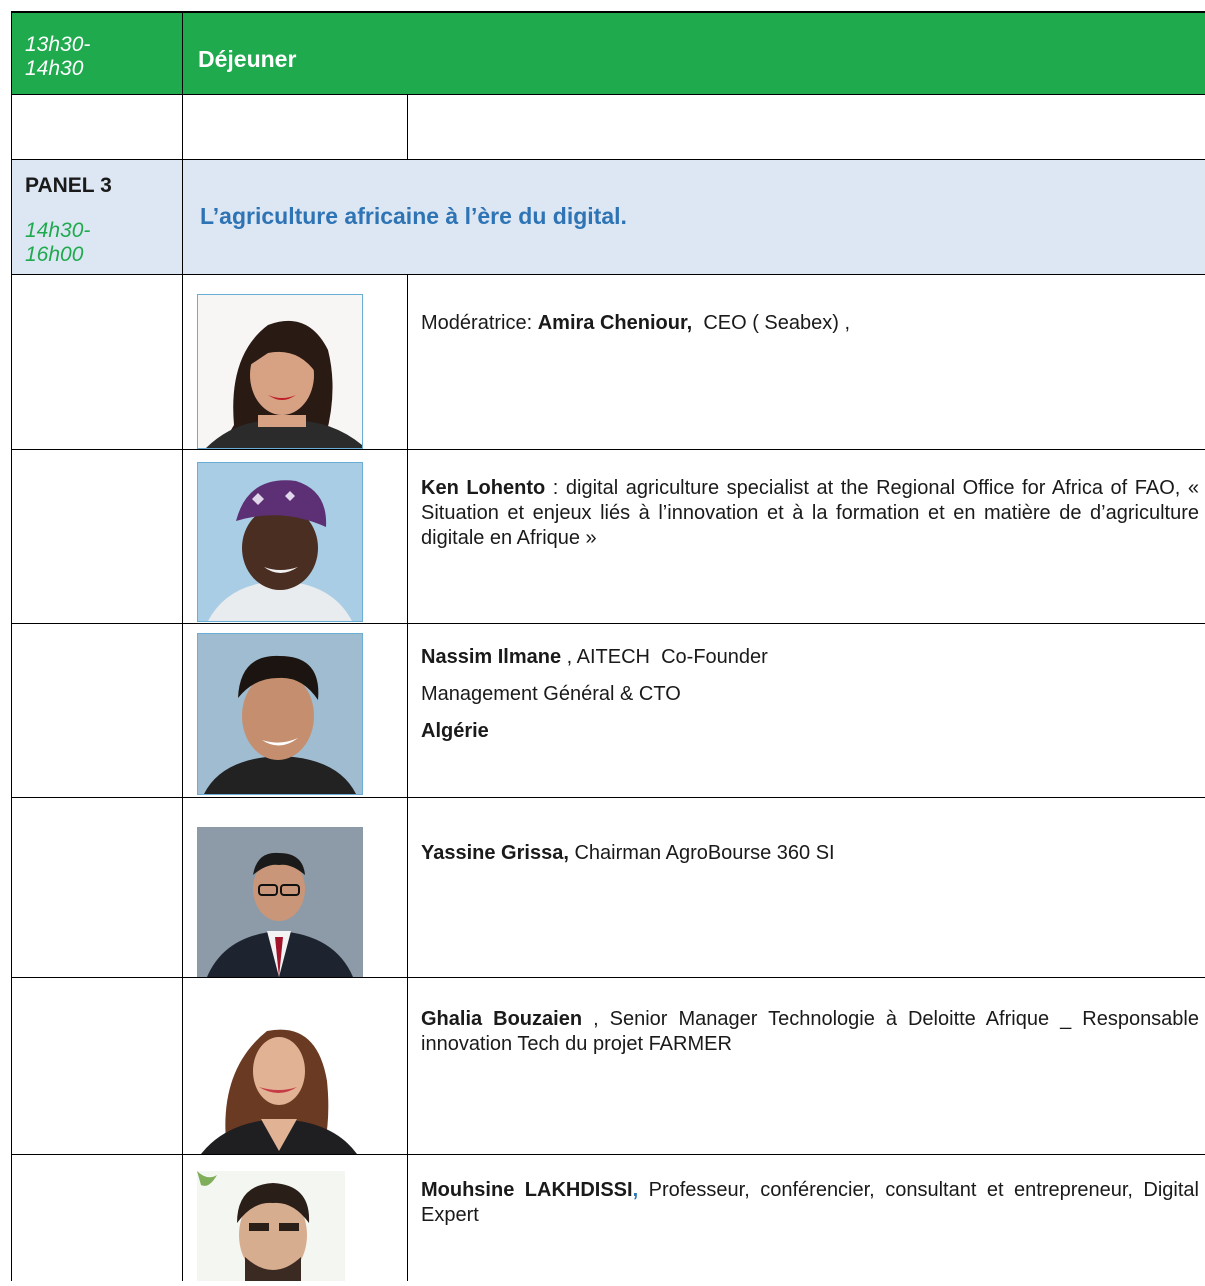  I want to click on speaker-photo-nassim, so click(280, 714).